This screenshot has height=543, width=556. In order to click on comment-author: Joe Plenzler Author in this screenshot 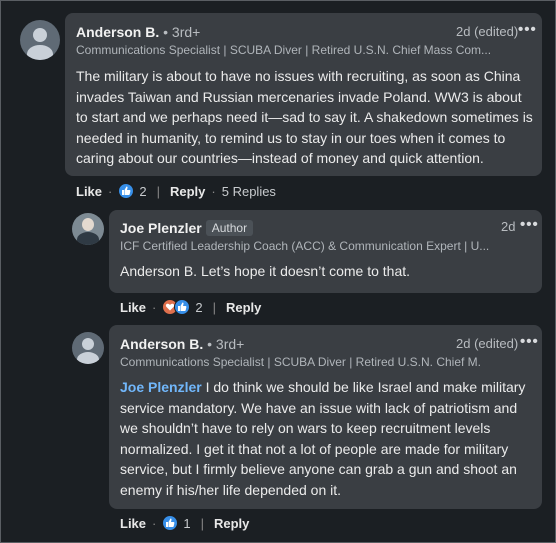, I will do `click(187, 228)`.